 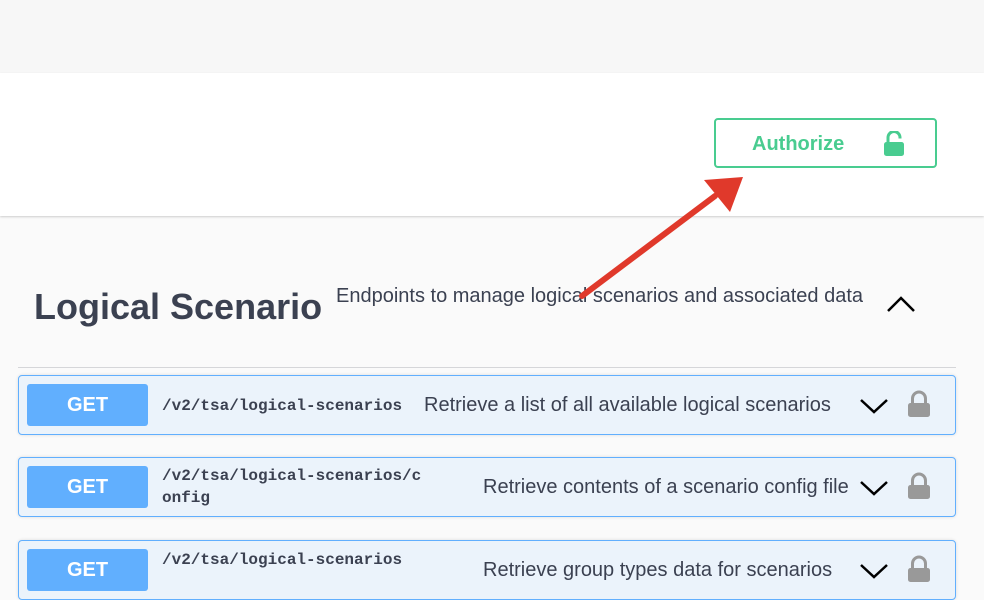 I want to click on section-divider, so click(x=487, y=367).